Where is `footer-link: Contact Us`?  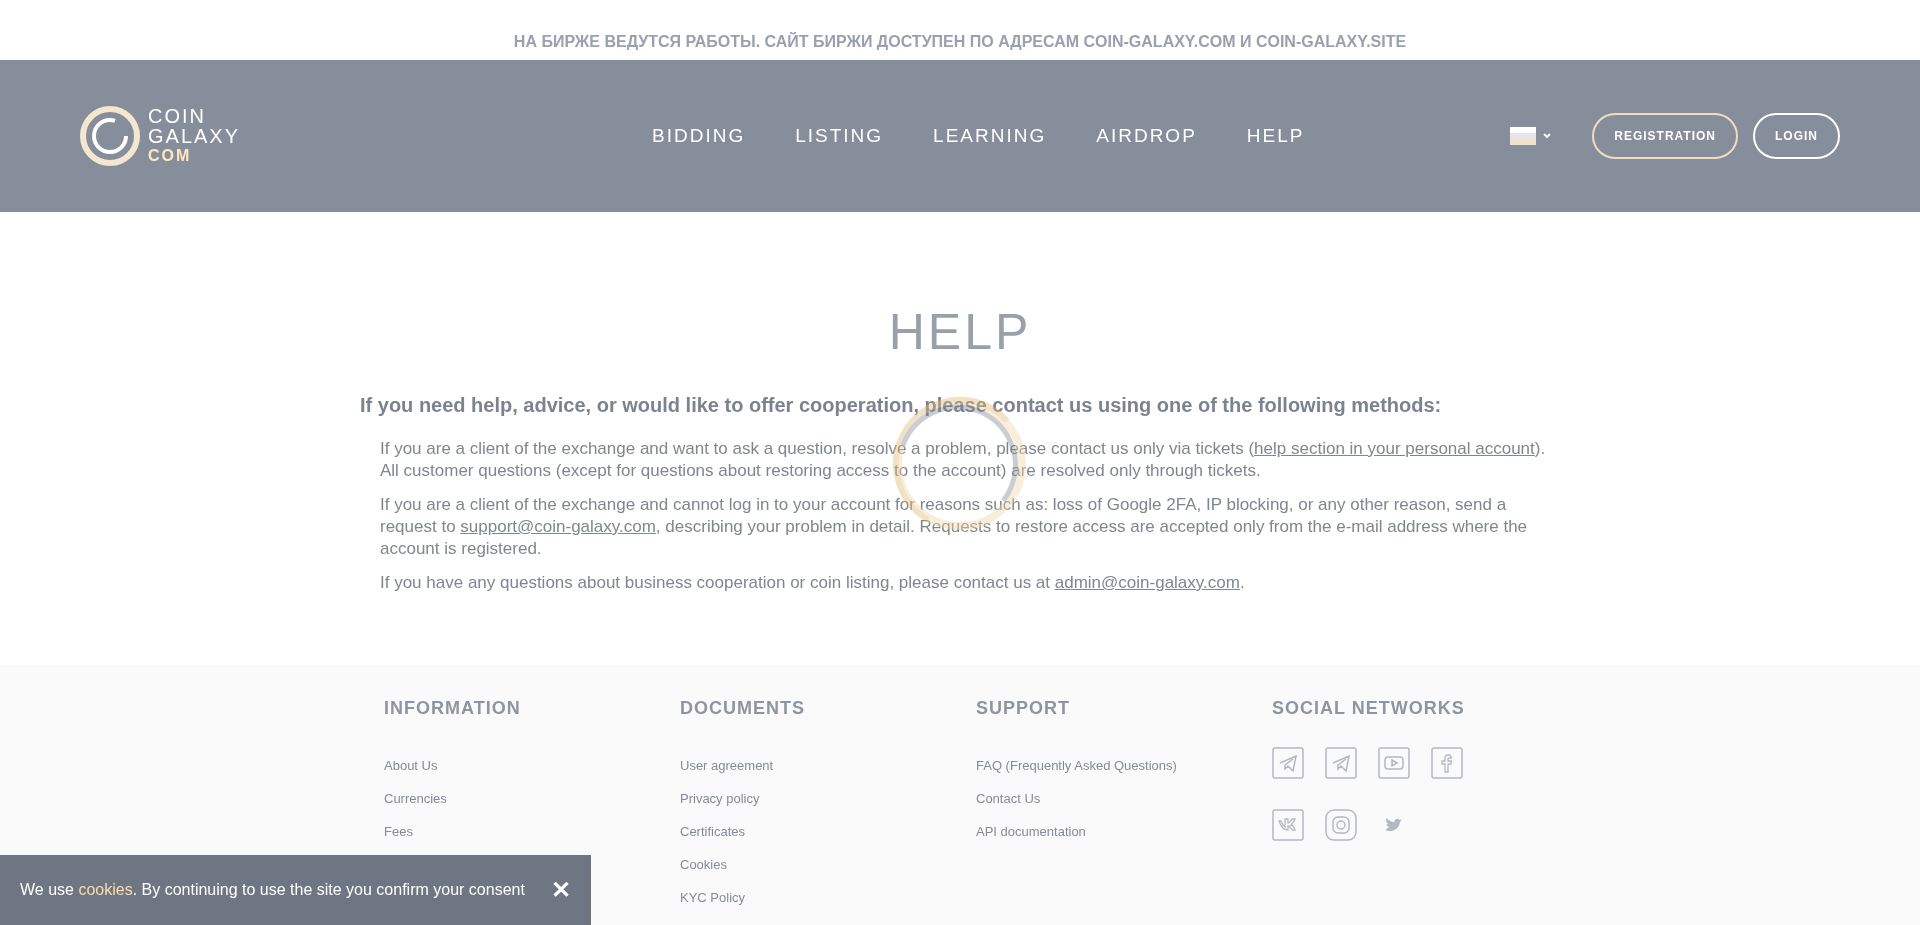
footer-link: Contact Us is located at coordinates (1124, 799).